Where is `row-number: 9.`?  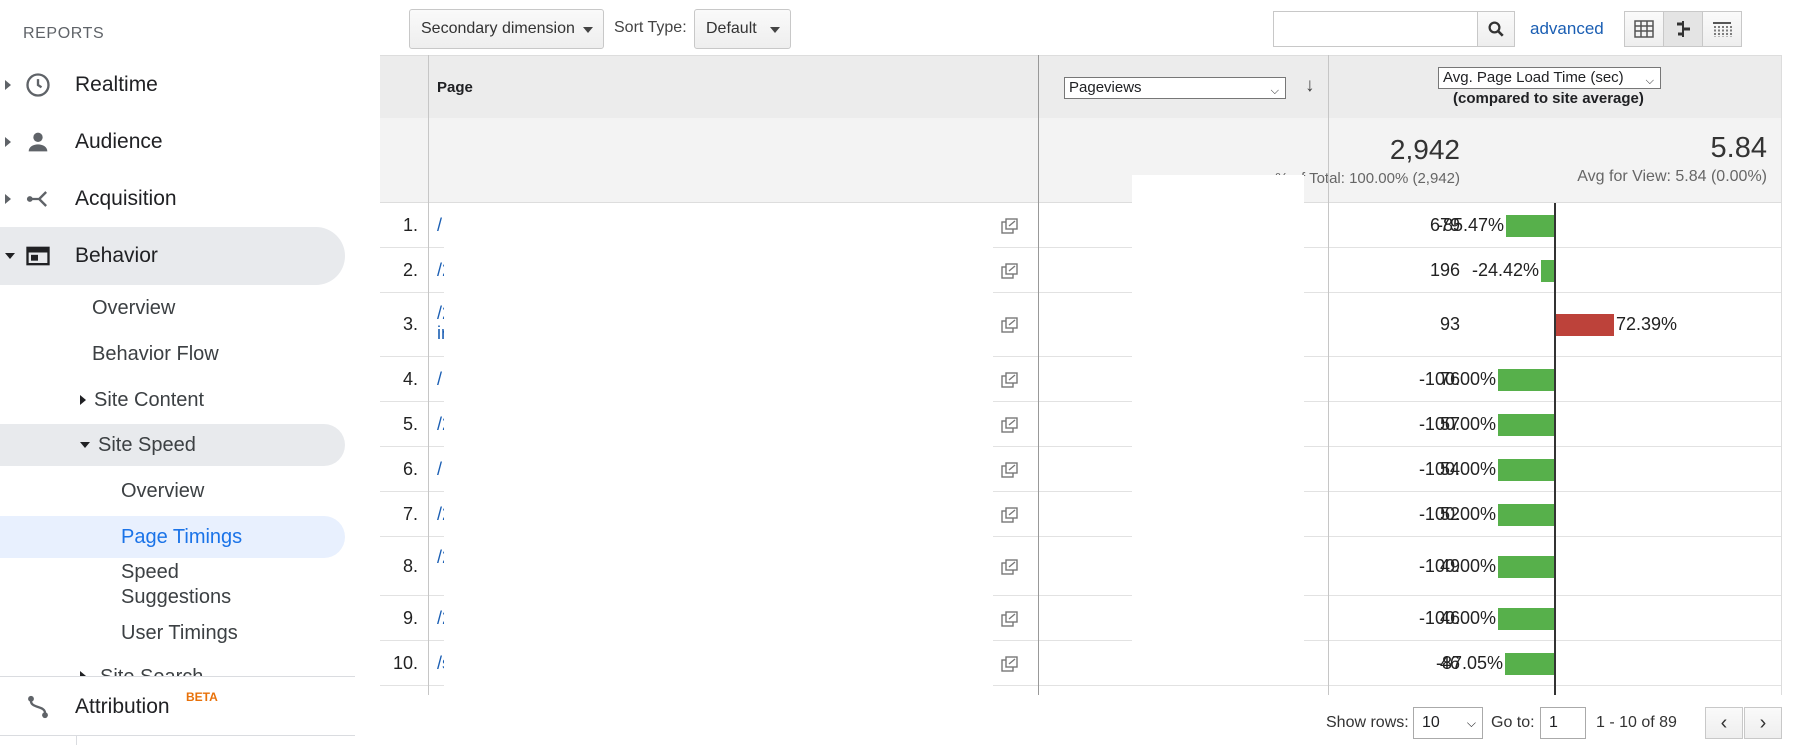
row-number: 9. is located at coordinates (410, 617).